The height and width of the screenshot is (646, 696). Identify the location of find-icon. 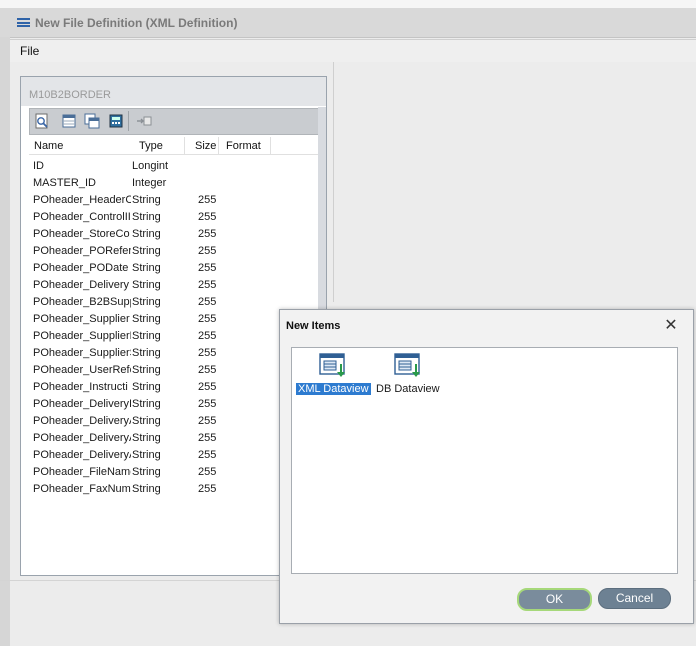
(42, 121).